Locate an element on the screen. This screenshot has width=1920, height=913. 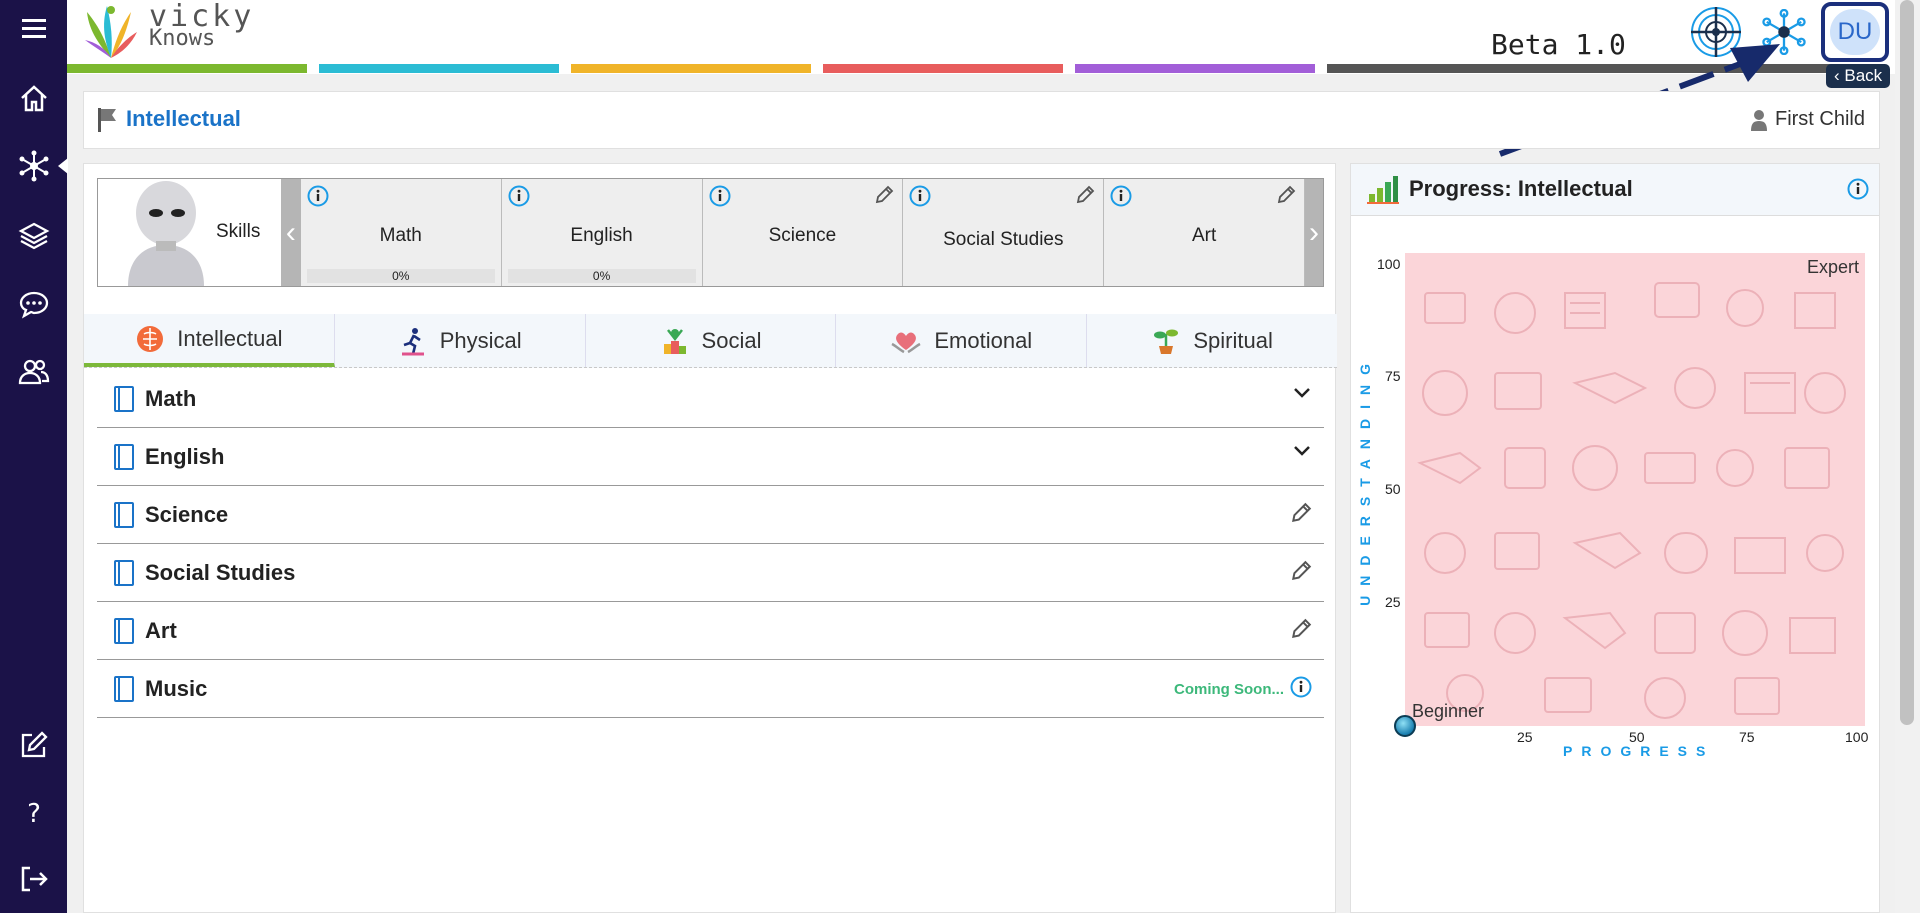
layers-icon is located at coordinates (34, 236).